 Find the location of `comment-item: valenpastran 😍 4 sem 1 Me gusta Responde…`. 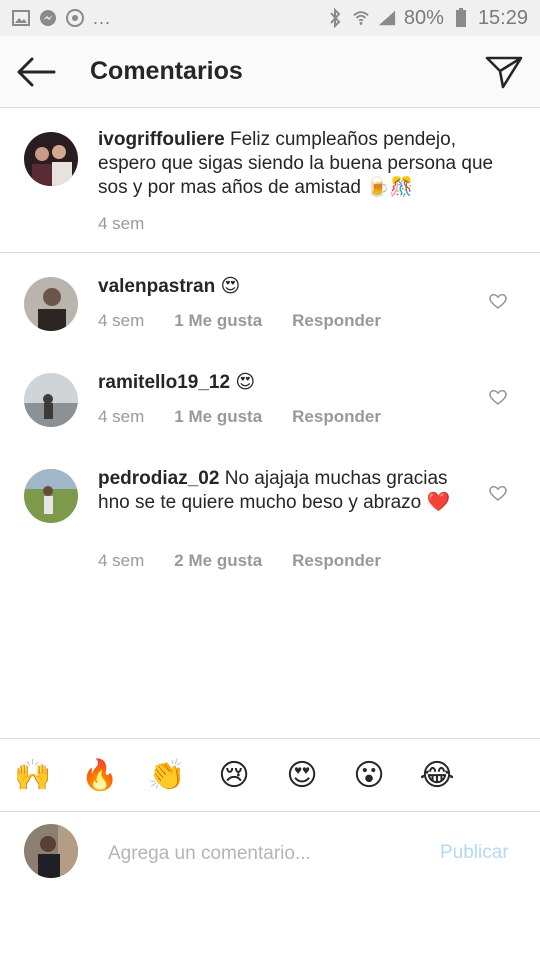

comment-item: valenpastran 😍 4 sem 1 Me gusta Responde… is located at coordinates (270, 301).